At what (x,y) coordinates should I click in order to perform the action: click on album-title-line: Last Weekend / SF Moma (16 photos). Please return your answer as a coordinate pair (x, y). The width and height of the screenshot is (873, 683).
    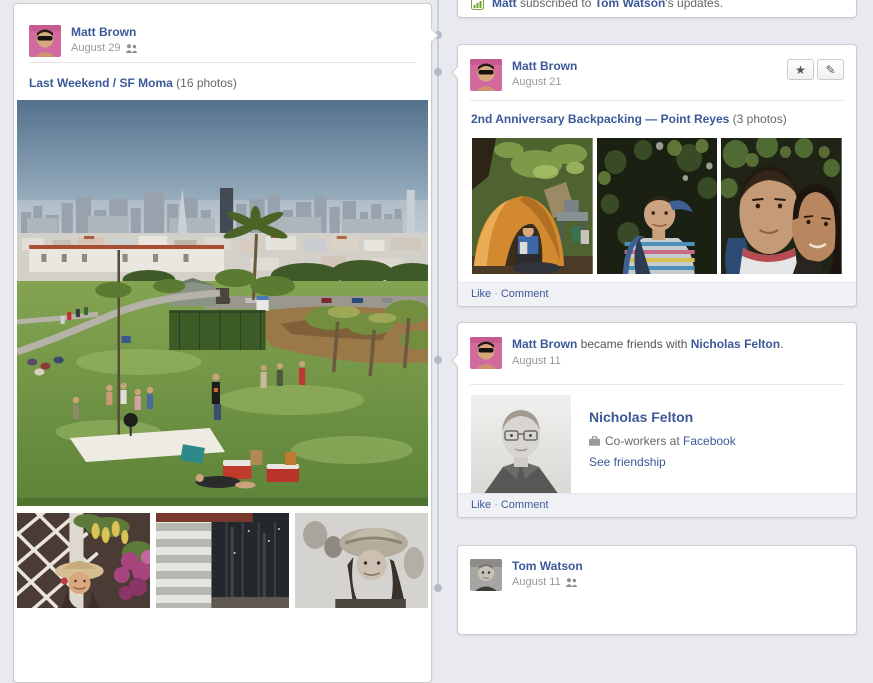
    Looking at the image, I should click on (222, 83).